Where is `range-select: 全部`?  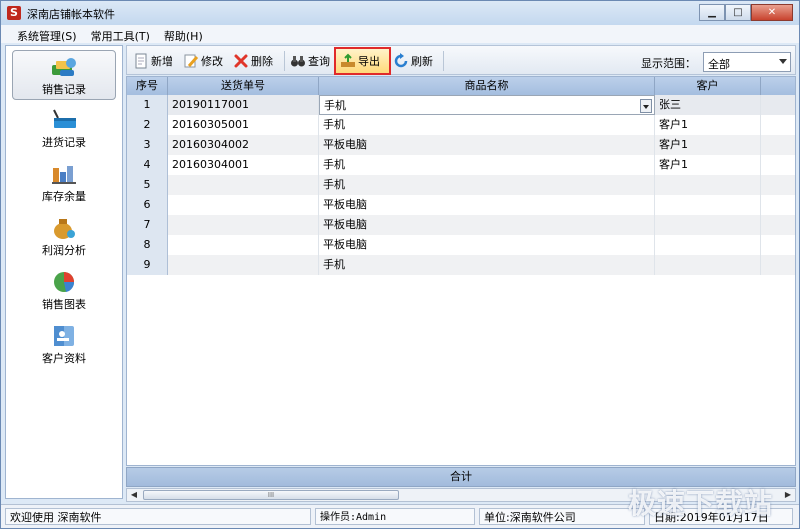
range-select: 全部 is located at coordinates (747, 62).